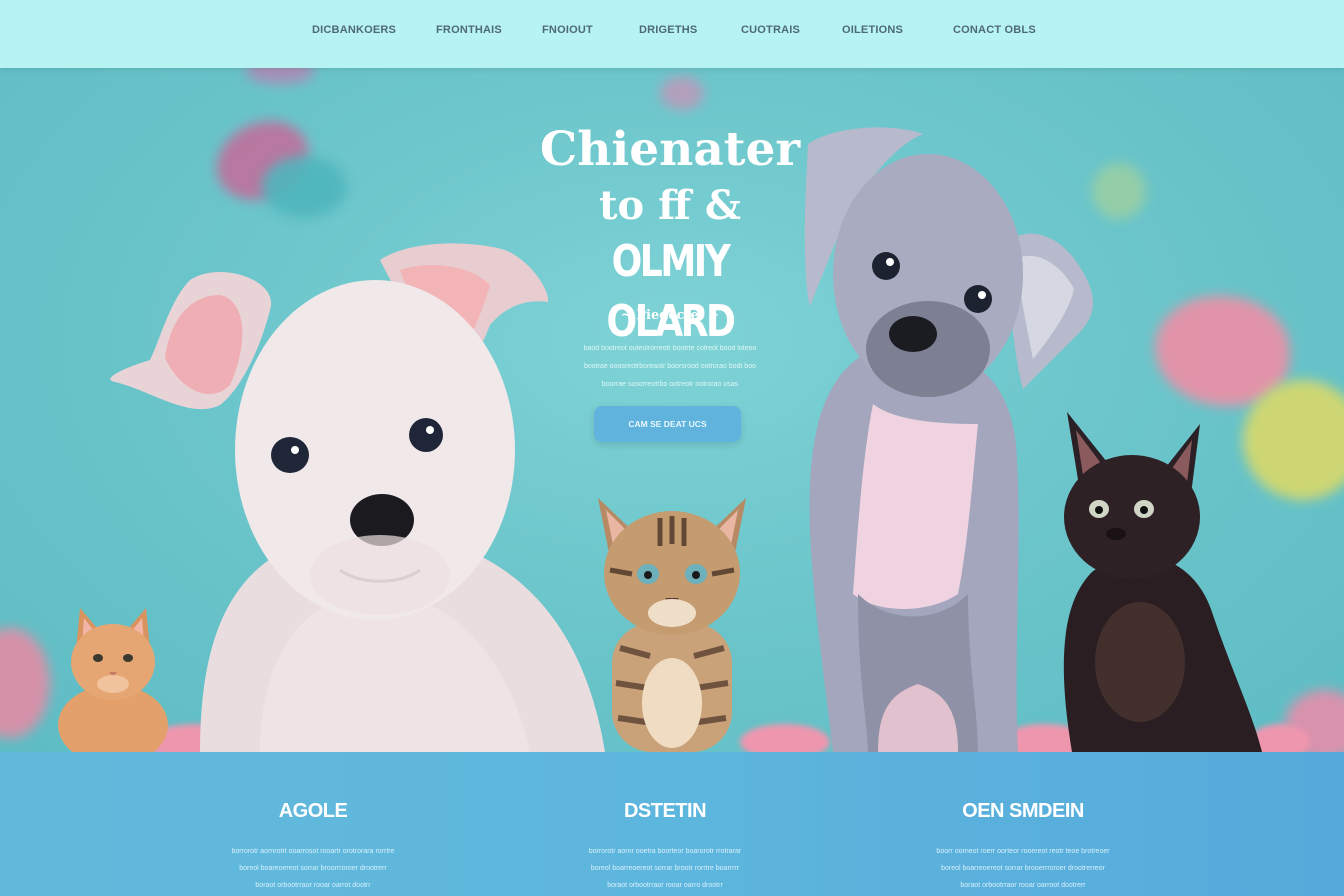 The height and width of the screenshot is (896, 1344). What do you see at coordinates (1162, 582) in the screenshot?
I see `black-kitten-image` at bounding box center [1162, 582].